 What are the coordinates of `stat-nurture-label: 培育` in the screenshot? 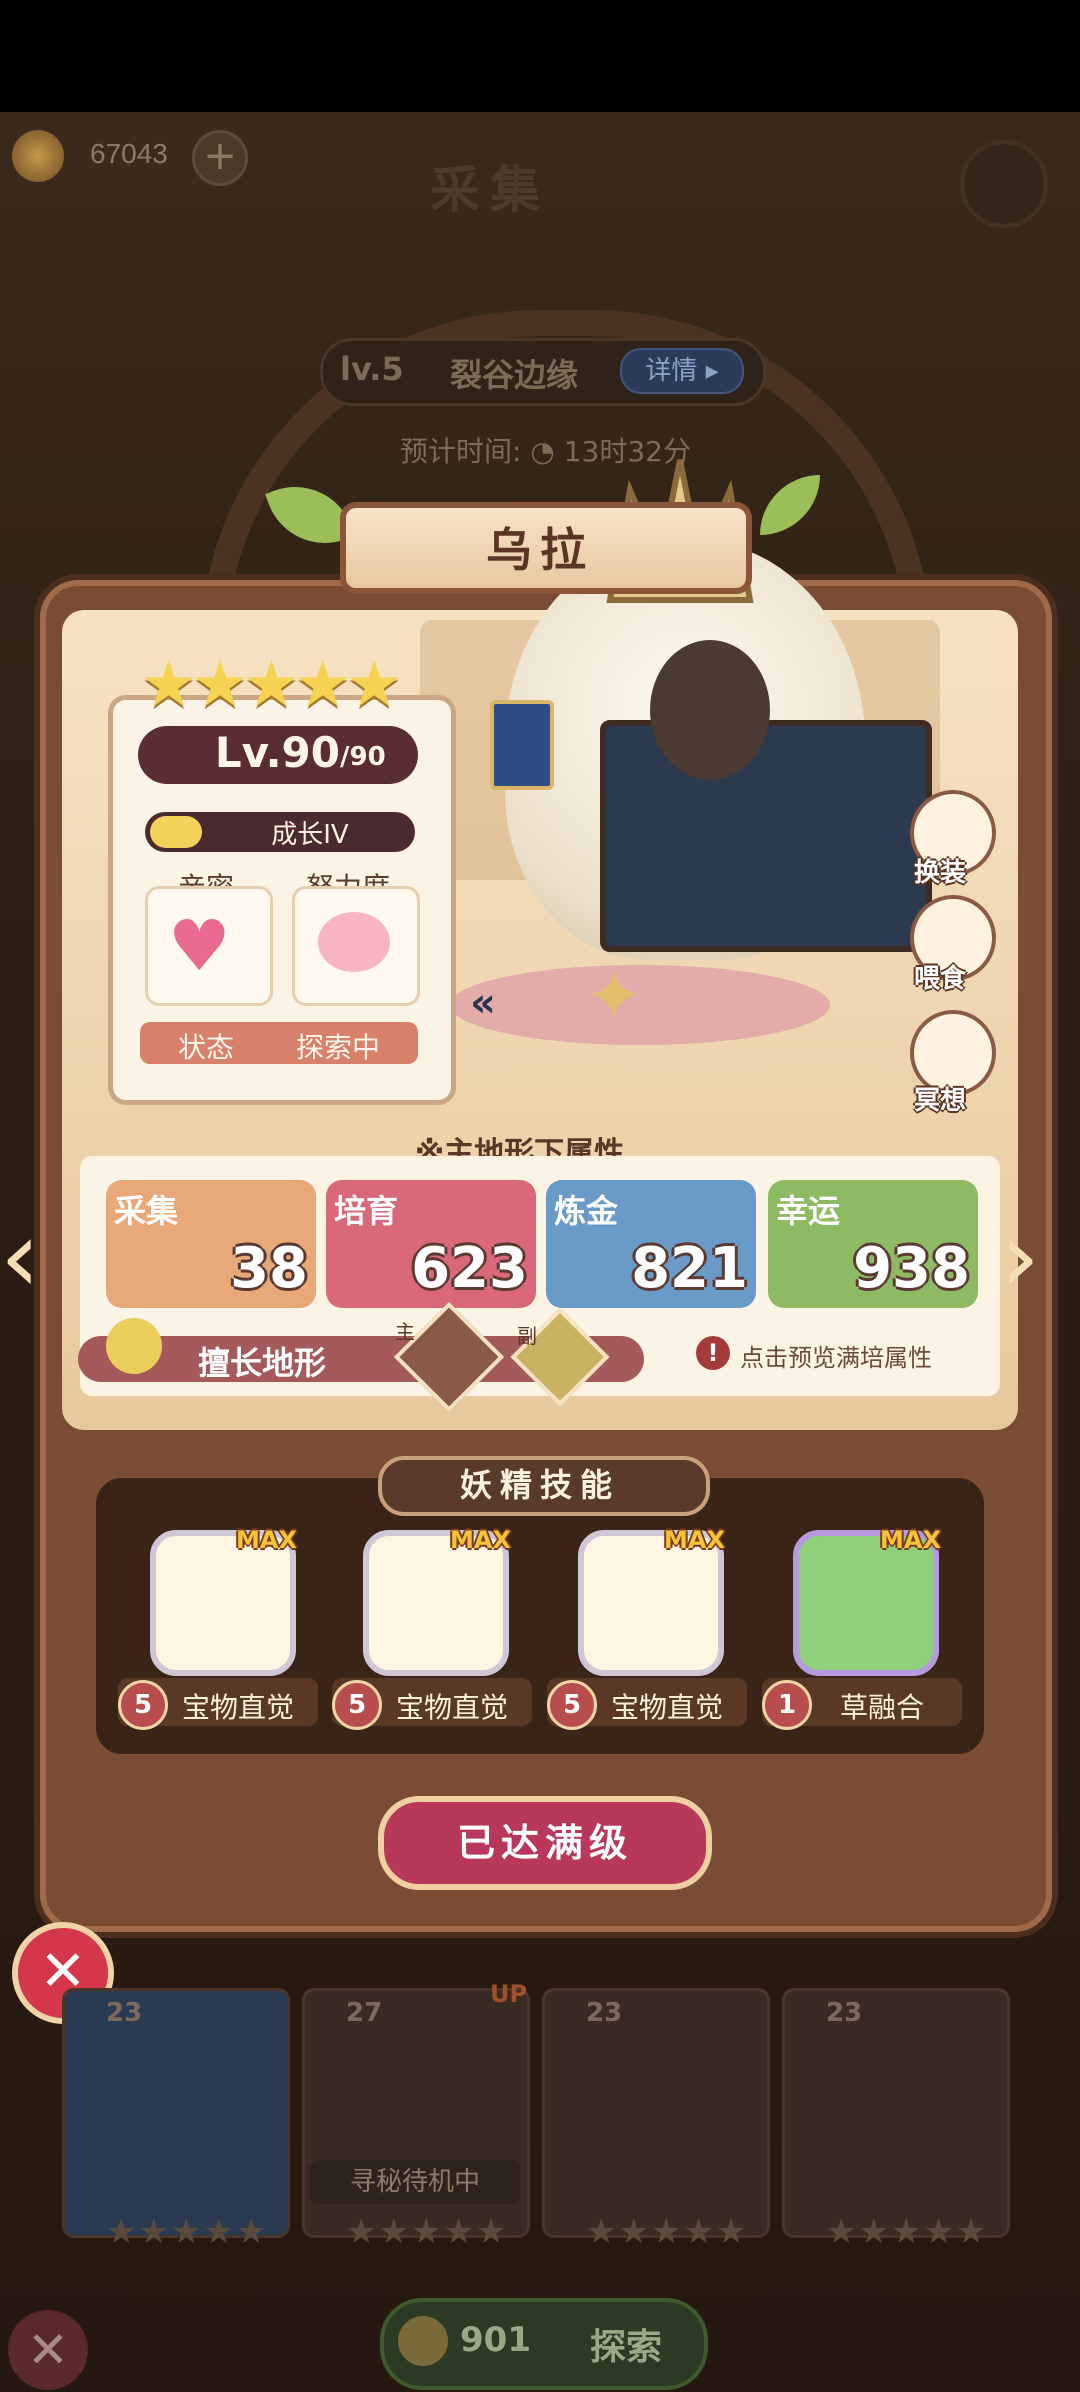 It's located at (366, 1211).